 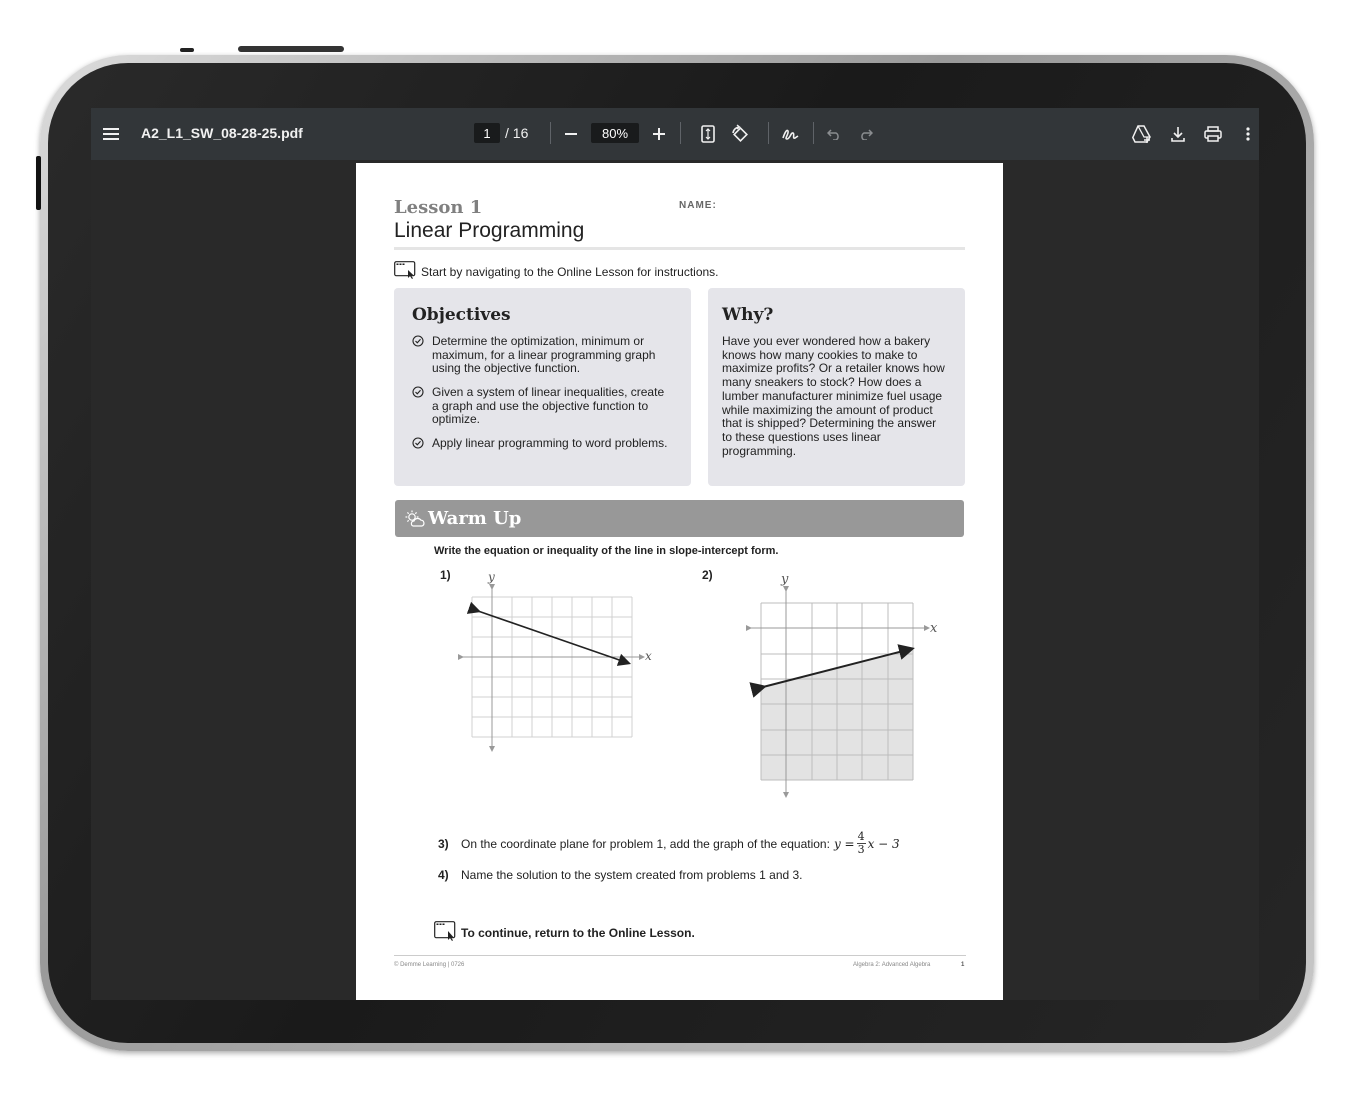 What do you see at coordinates (834, 134) in the screenshot?
I see `undo-icon` at bounding box center [834, 134].